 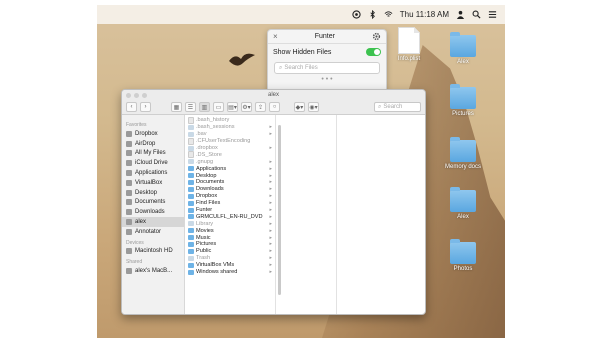 What do you see at coordinates (356, 14) in the screenshot?
I see `funter-menubar-icon` at bounding box center [356, 14].